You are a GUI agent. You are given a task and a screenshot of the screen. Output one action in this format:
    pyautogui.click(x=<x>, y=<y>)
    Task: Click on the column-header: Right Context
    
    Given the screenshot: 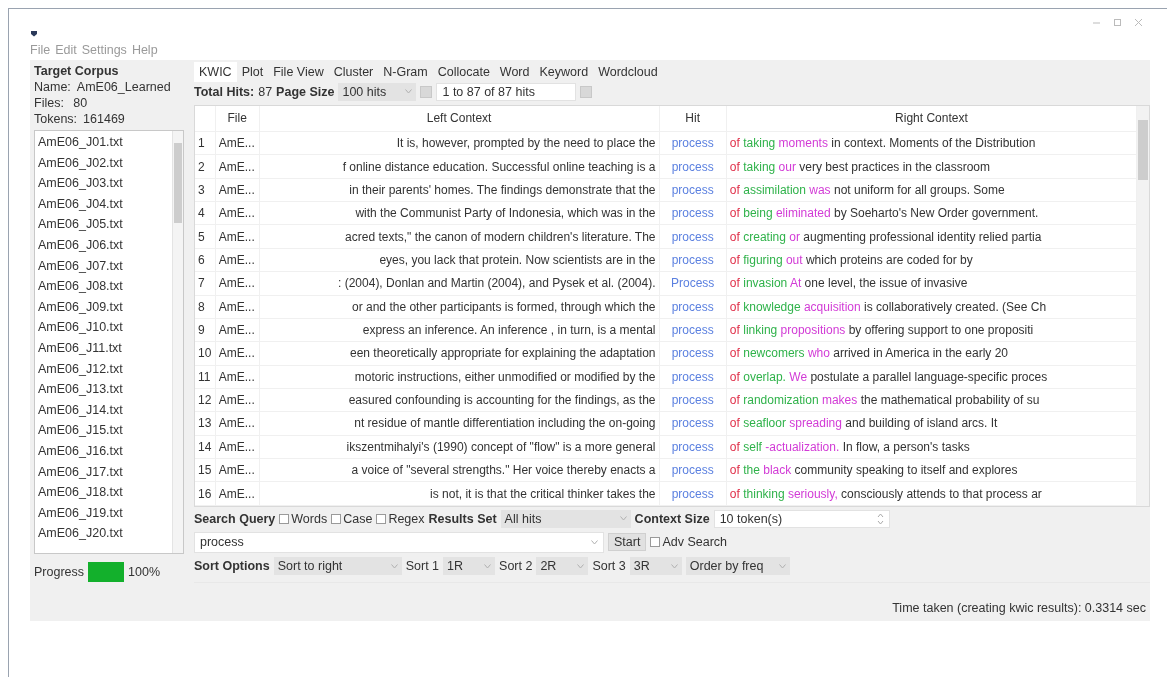 What is the action you would take?
    pyautogui.click(x=931, y=118)
    